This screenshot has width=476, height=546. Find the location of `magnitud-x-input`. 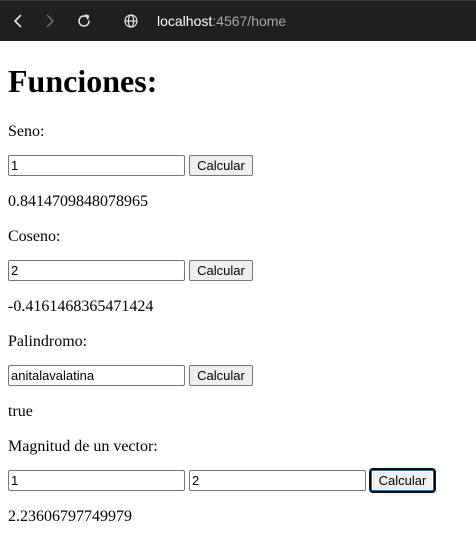

magnitud-x-input is located at coordinates (96, 480).